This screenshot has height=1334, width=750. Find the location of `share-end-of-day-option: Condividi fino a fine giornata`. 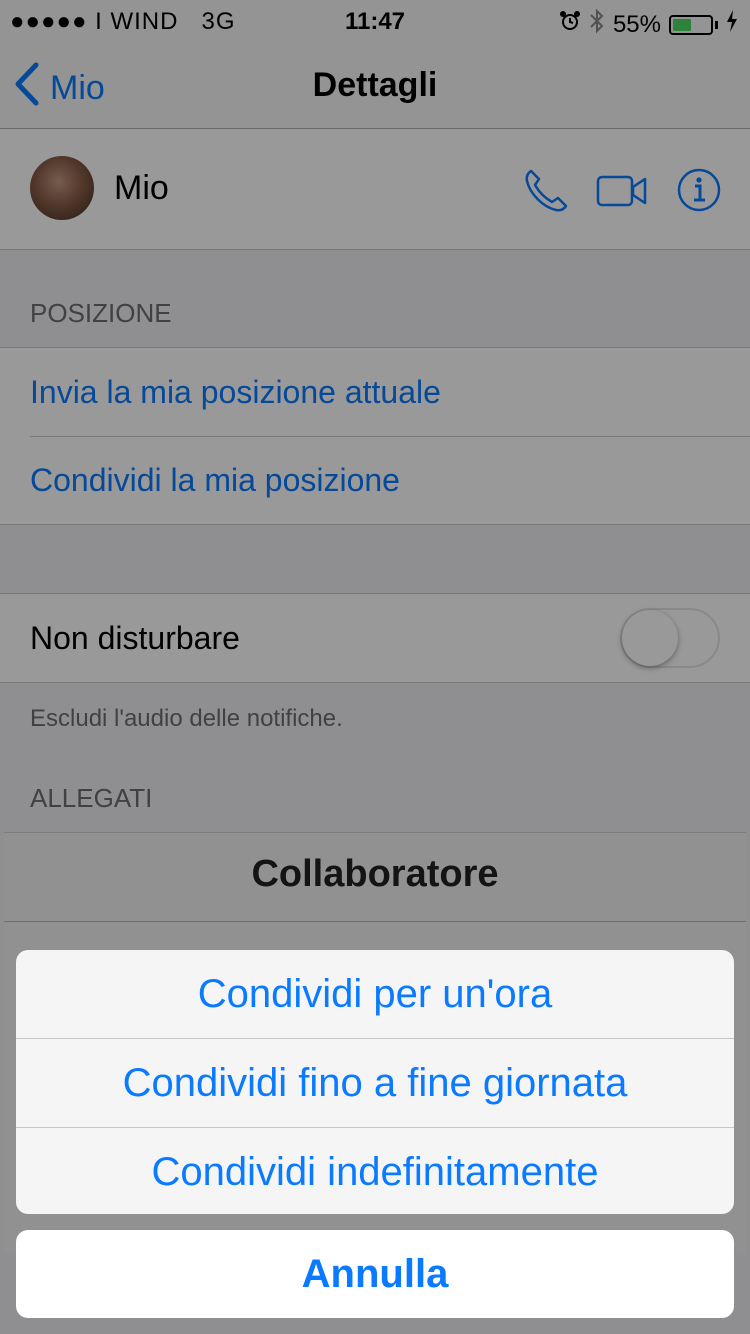

share-end-of-day-option: Condividi fino a fine giornata is located at coordinates (375, 1082).